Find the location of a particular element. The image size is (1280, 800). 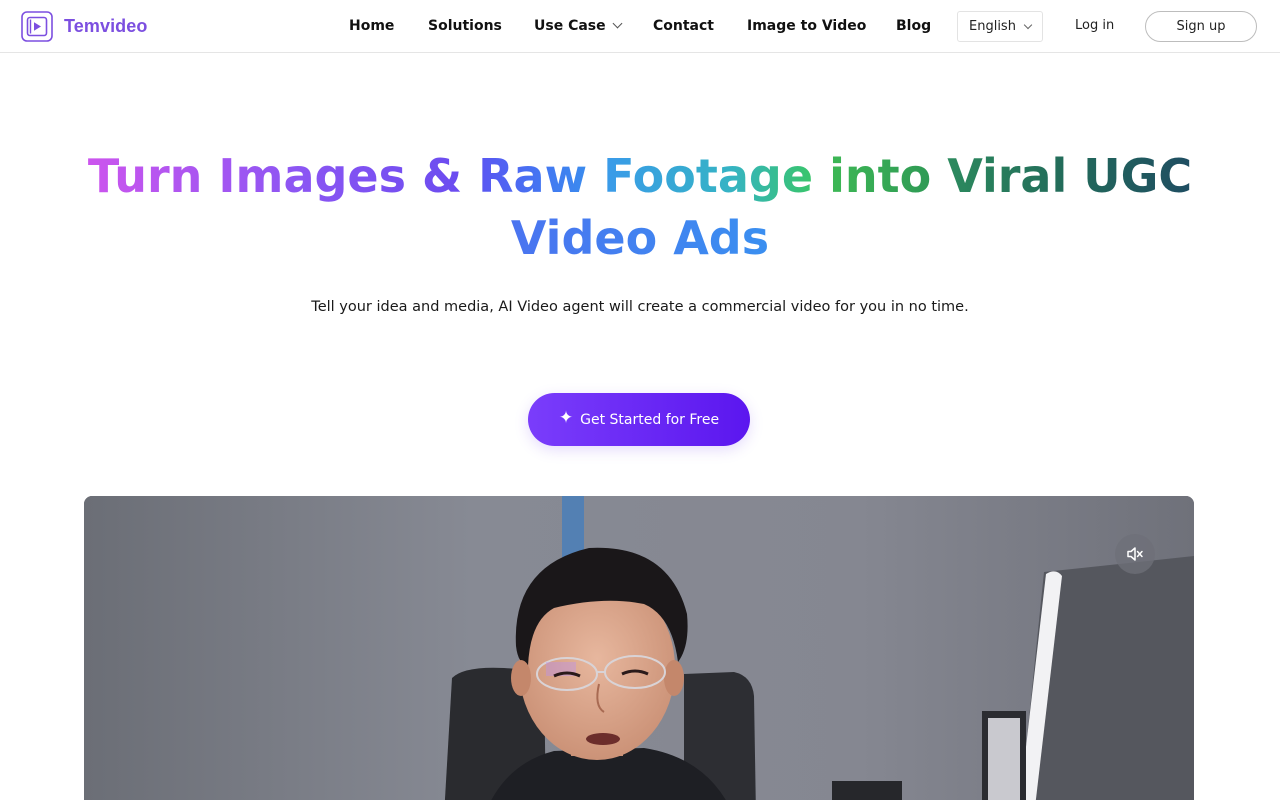

mute-toggle-button is located at coordinates (1135, 554).